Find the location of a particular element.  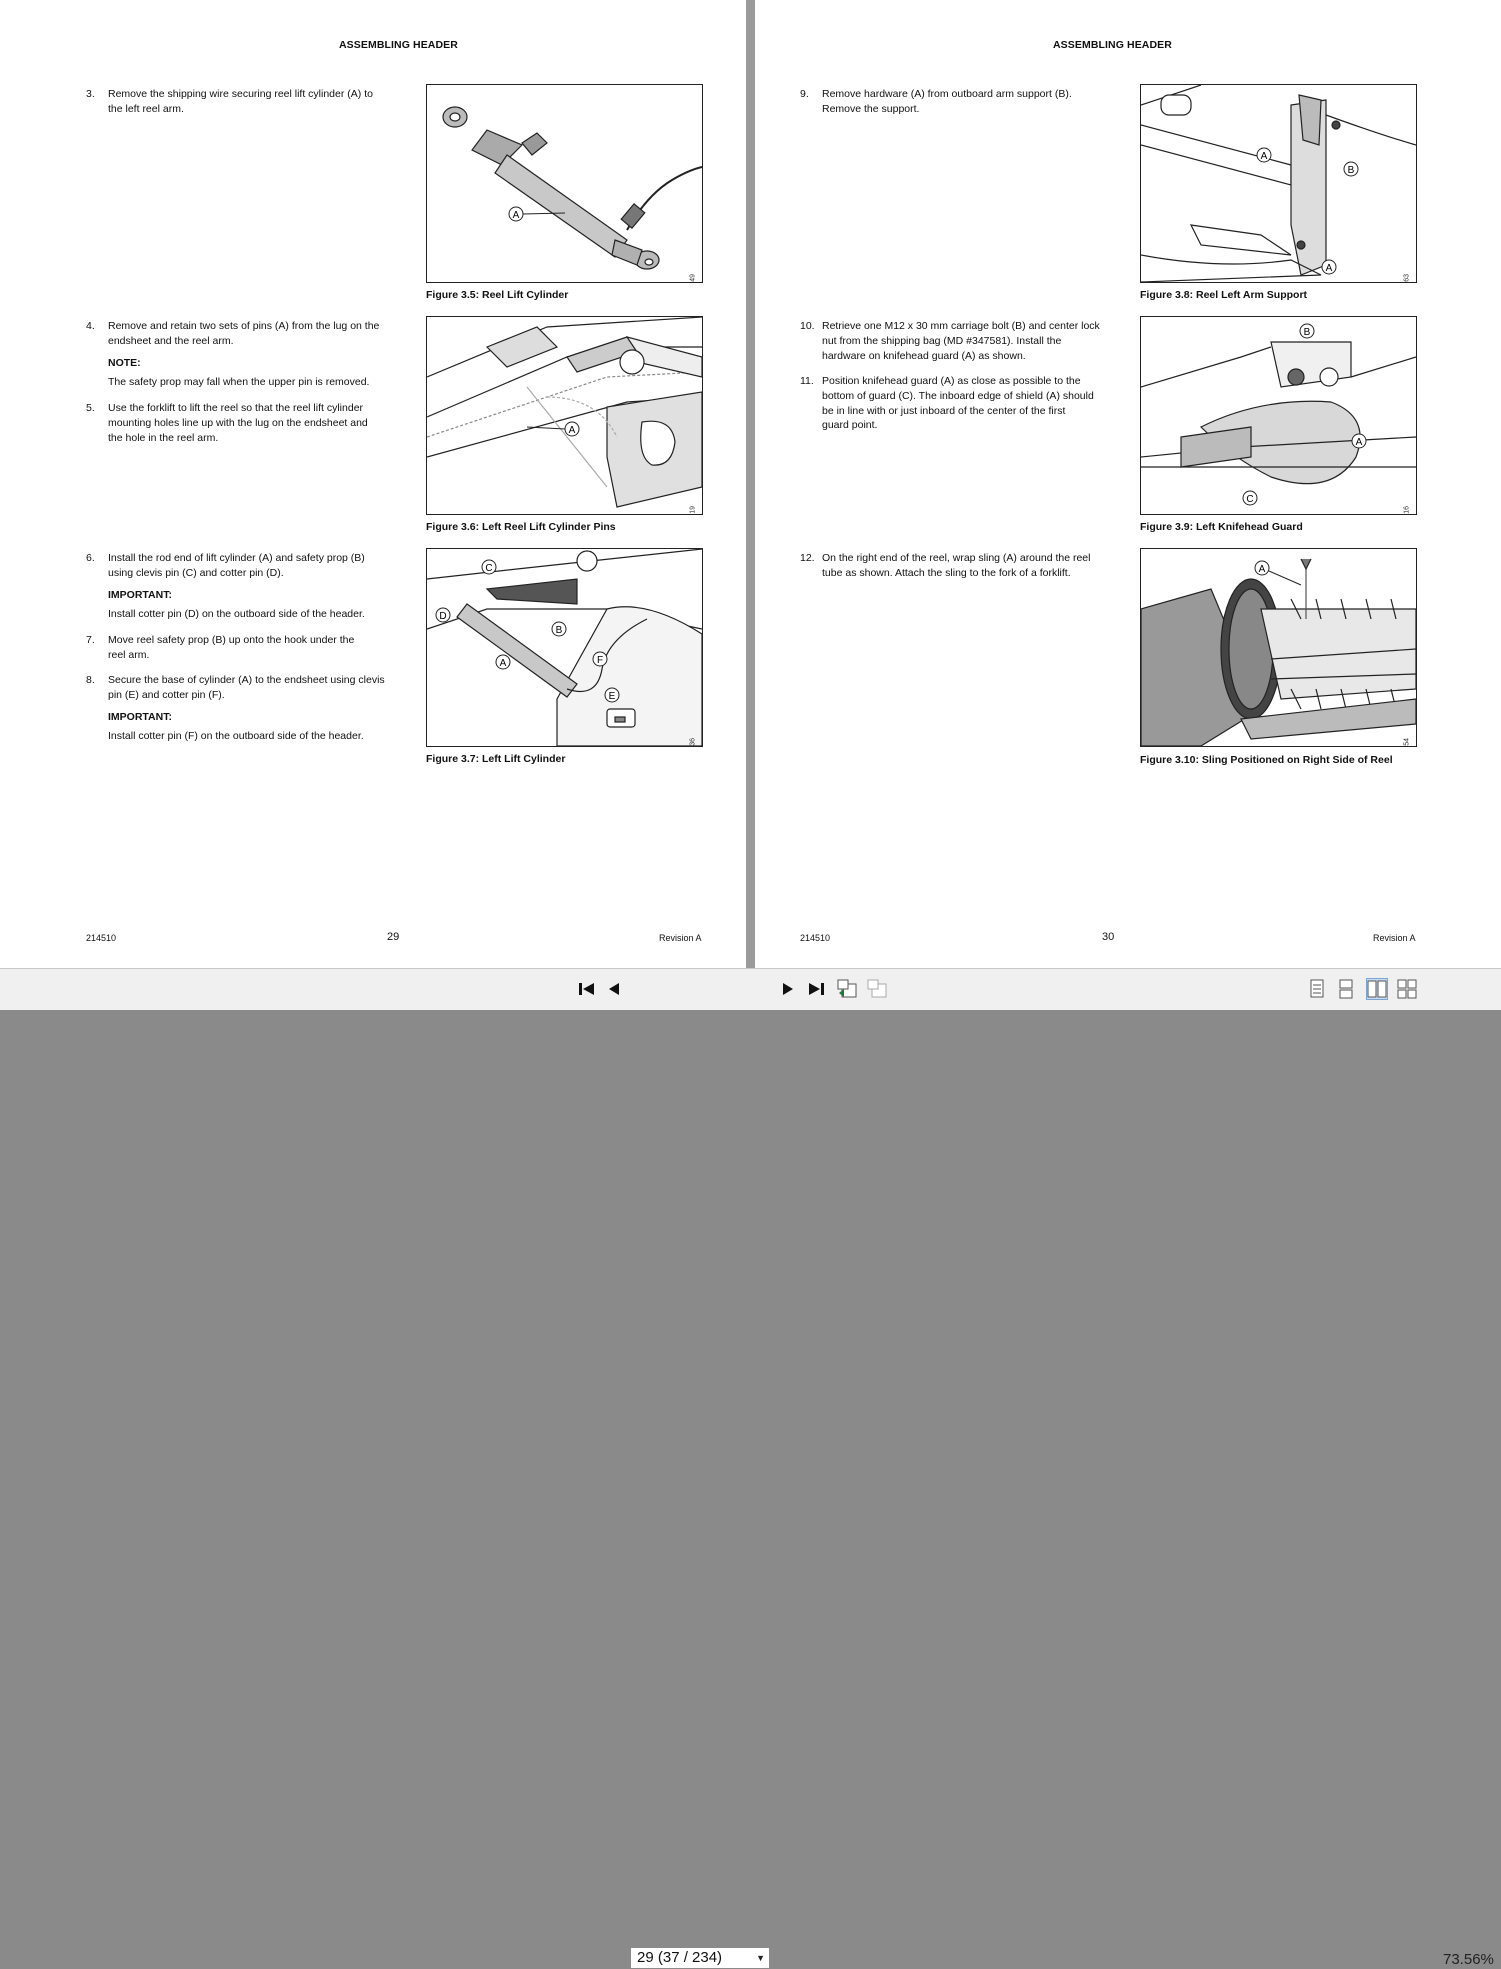

chevron-down-icon: ▼ is located at coordinates (760, 1958).